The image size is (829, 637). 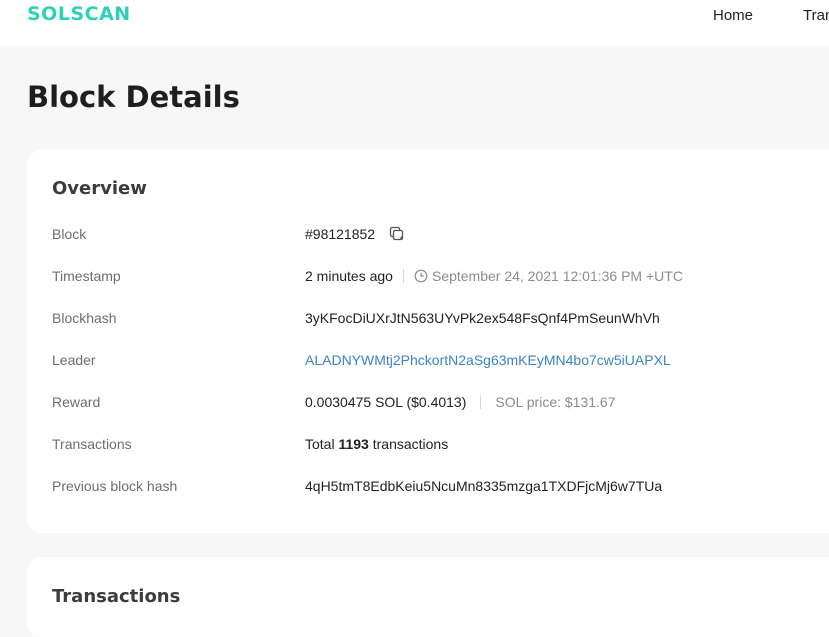 I want to click on solscan-logo: SOLSCAN, so click(x=79, y=14).